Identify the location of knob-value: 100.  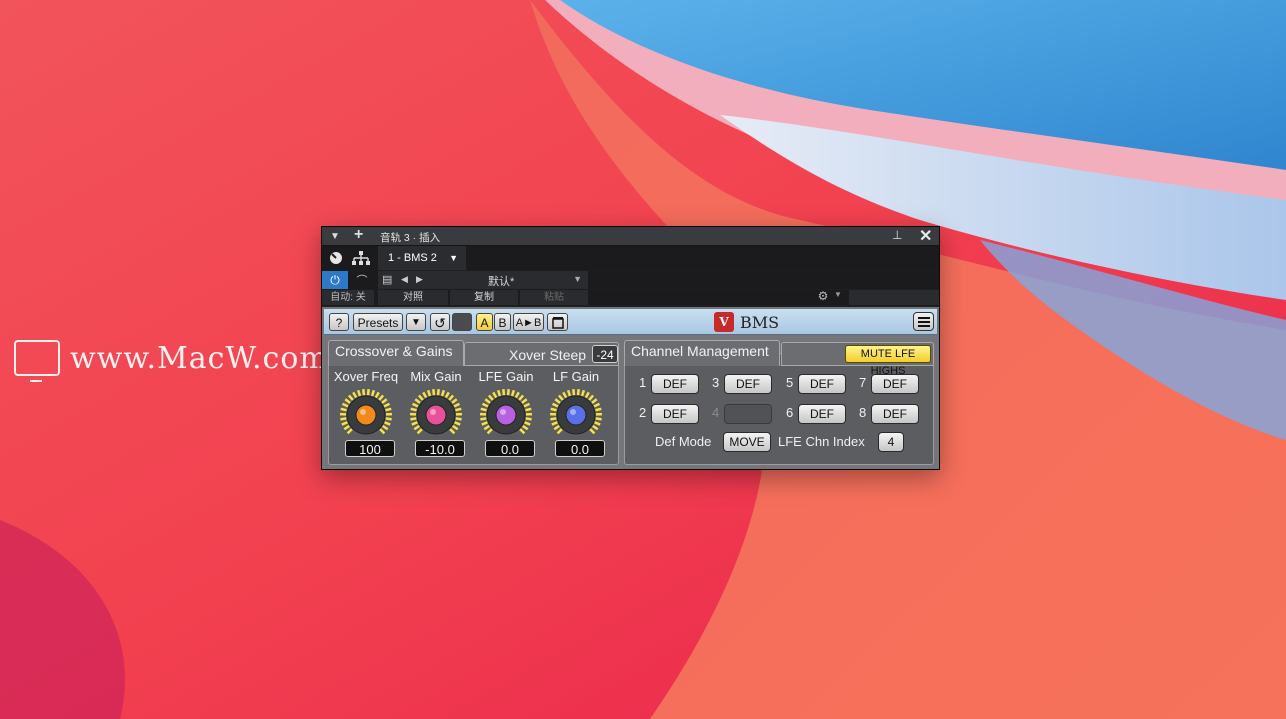
(370, 448).